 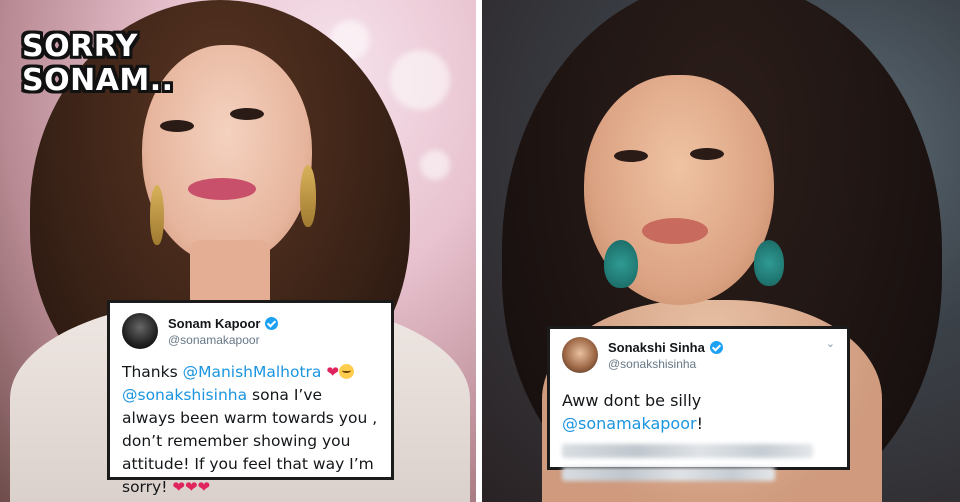 What do you see at coordinates (152, 372) in the screenshot?
I see `tweet-text-intro: Thanks` at bounding box center [152, 372].